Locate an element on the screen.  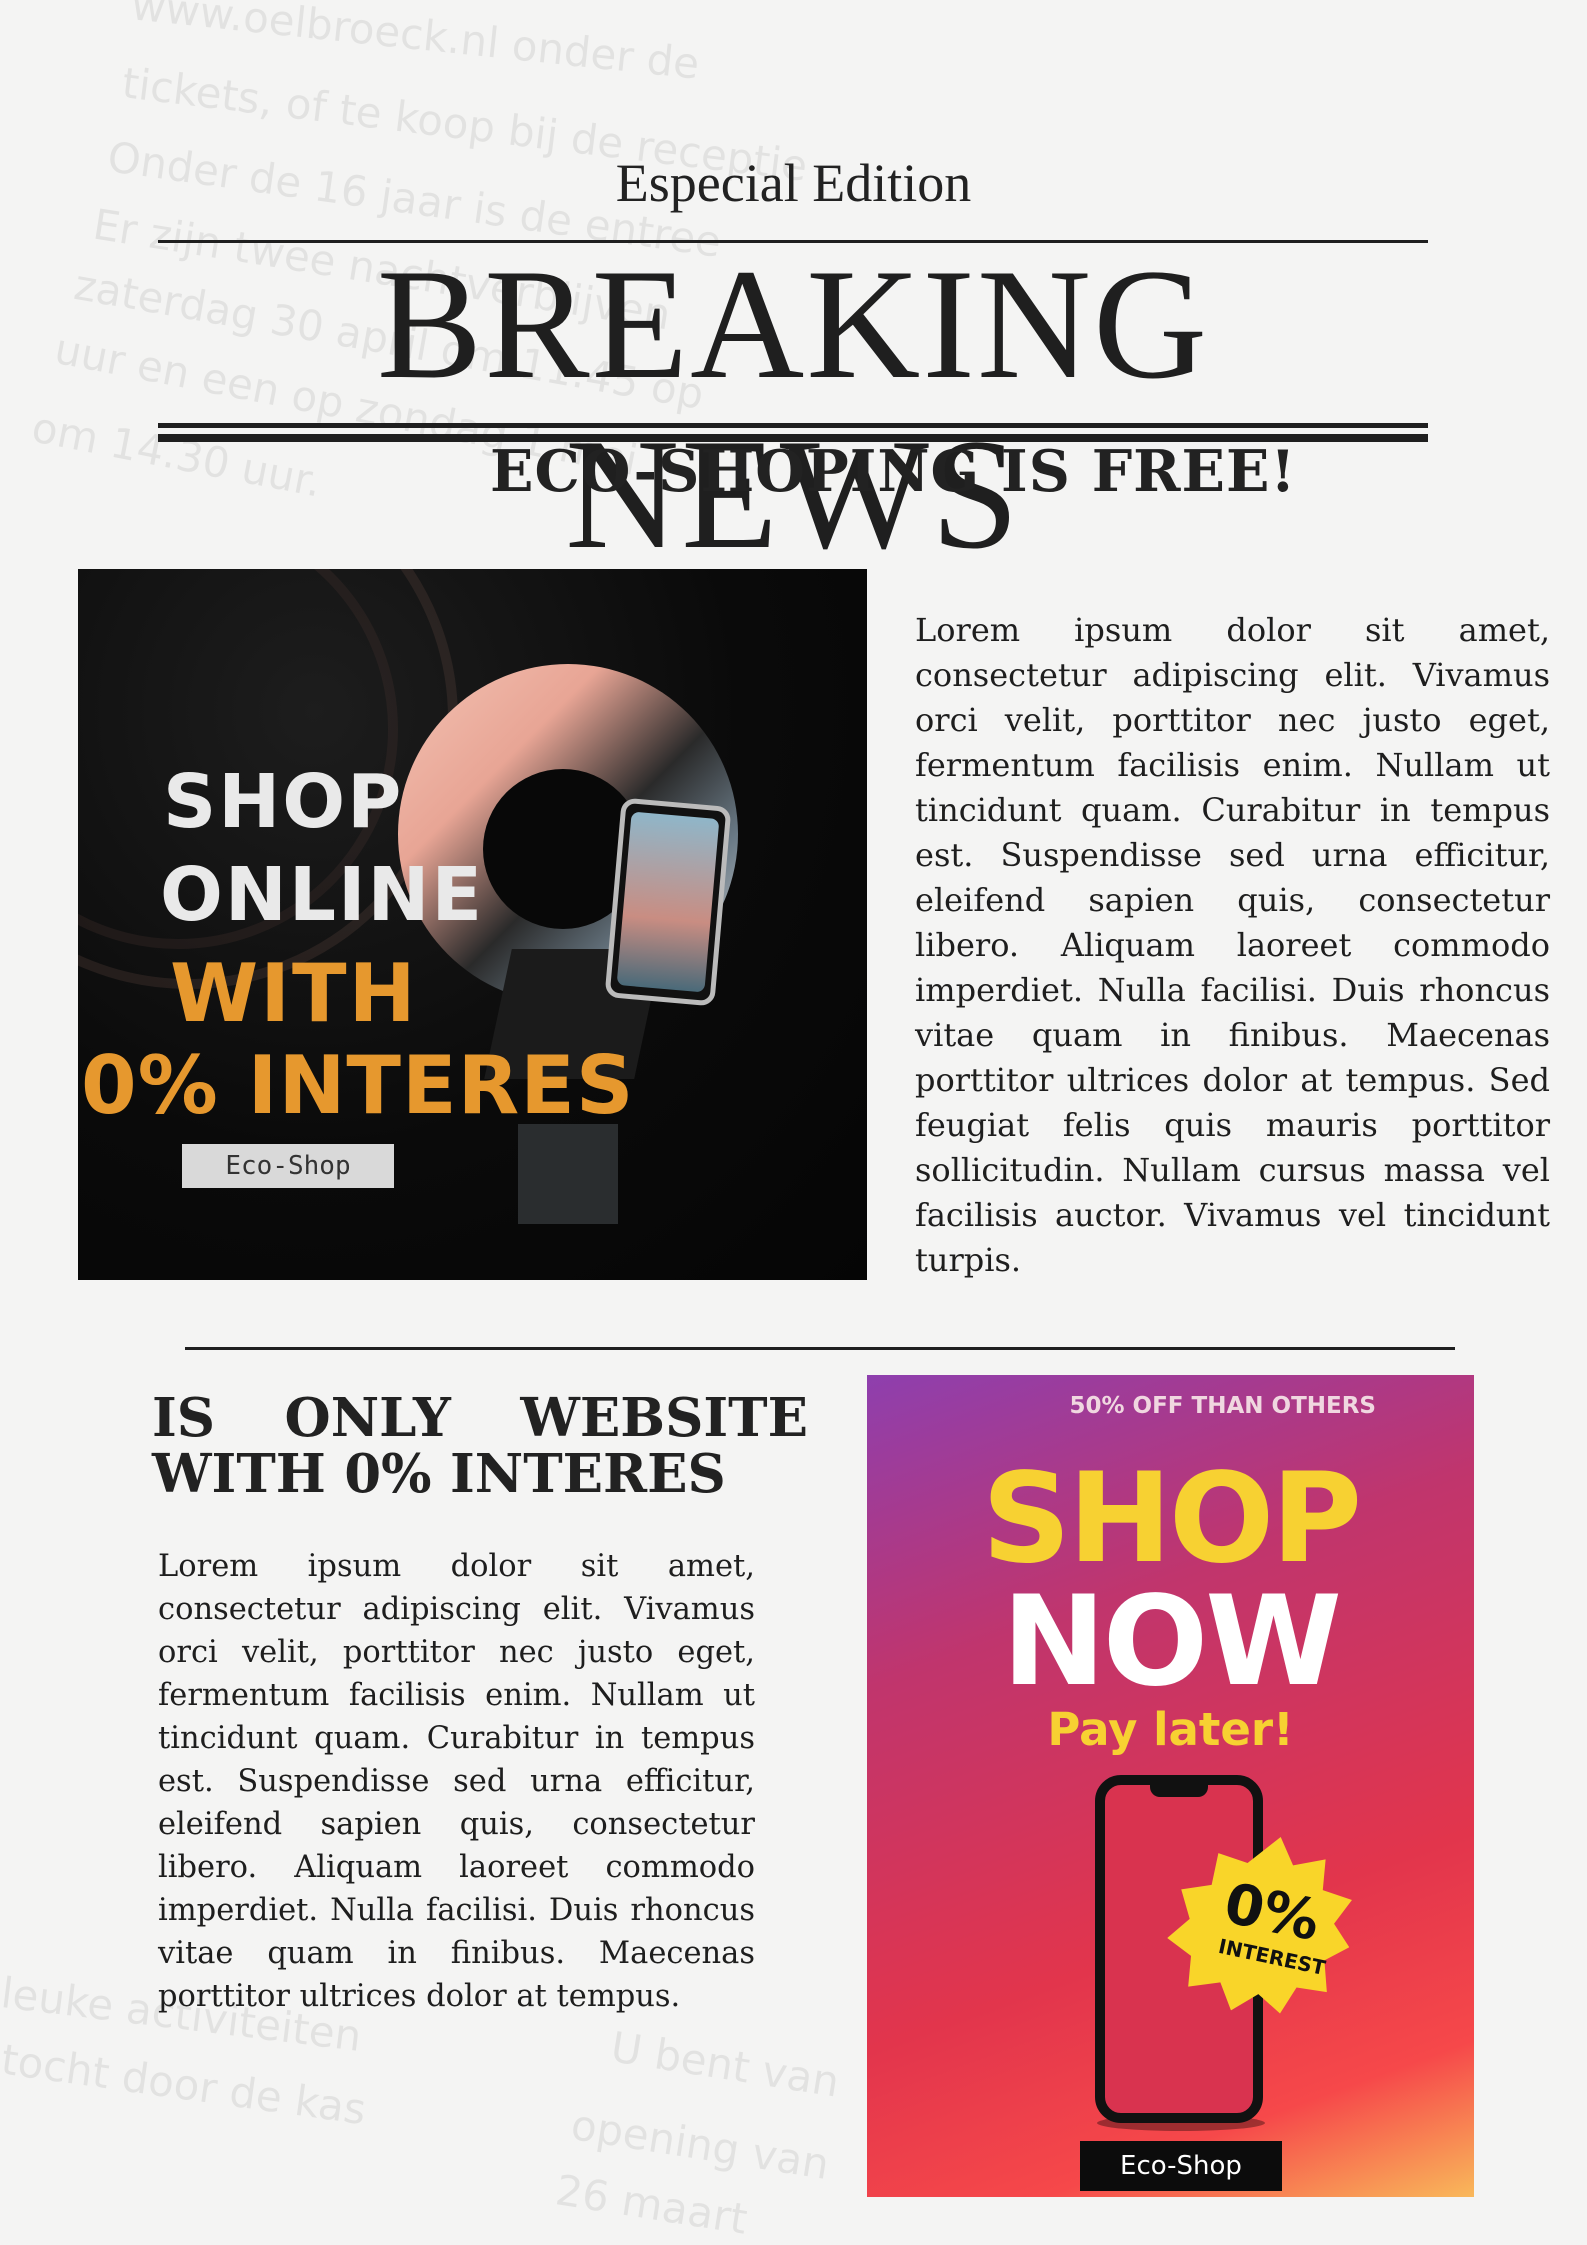
ad-now-text: NOW is located at coordinates (1172, 1642).